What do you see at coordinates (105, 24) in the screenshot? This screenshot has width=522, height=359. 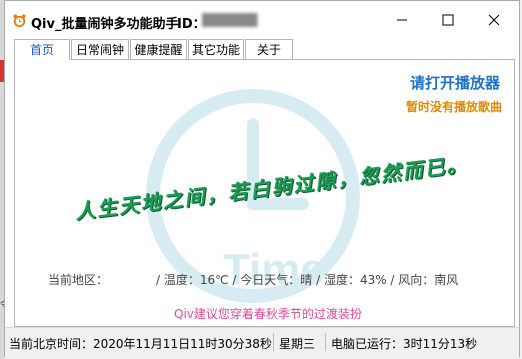 I see `window-title: Qiv_批量闹钟多功能助手` at bounding box center [105, 24].